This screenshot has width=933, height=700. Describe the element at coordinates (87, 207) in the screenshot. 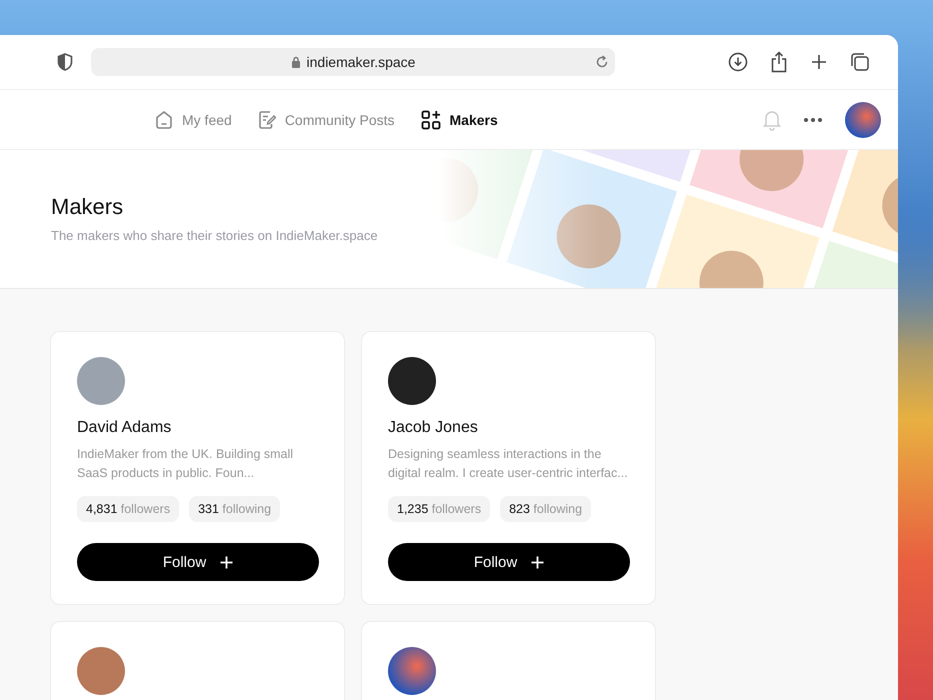

I see `page-title: Makers` at that location.